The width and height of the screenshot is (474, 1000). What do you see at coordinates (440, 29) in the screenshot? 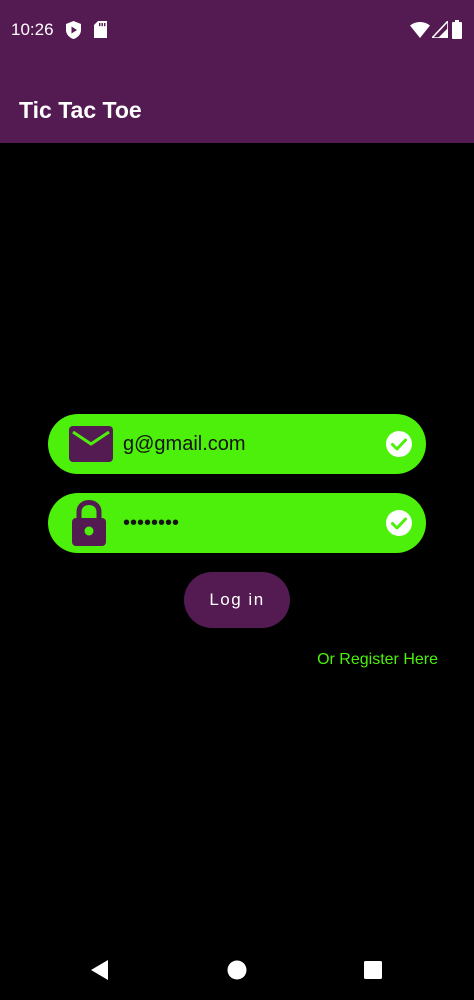
I see `signal-icon` at bounding box center [440, 29].